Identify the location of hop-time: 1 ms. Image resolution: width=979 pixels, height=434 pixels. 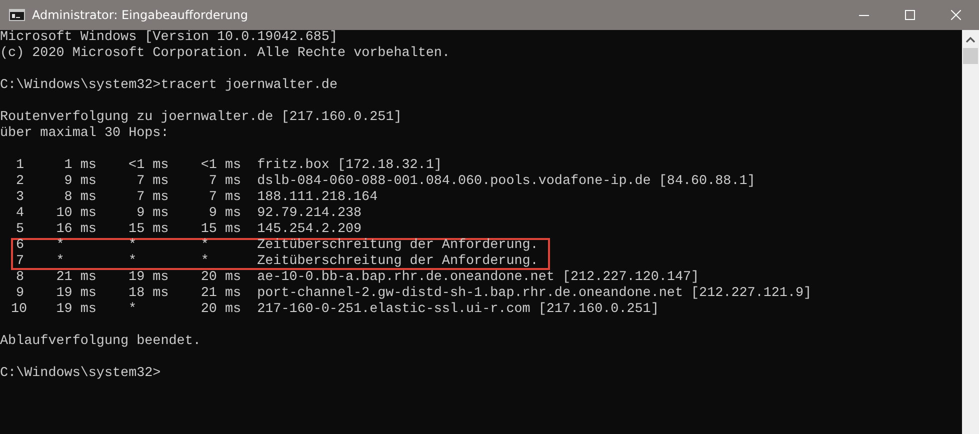
(80, 165).